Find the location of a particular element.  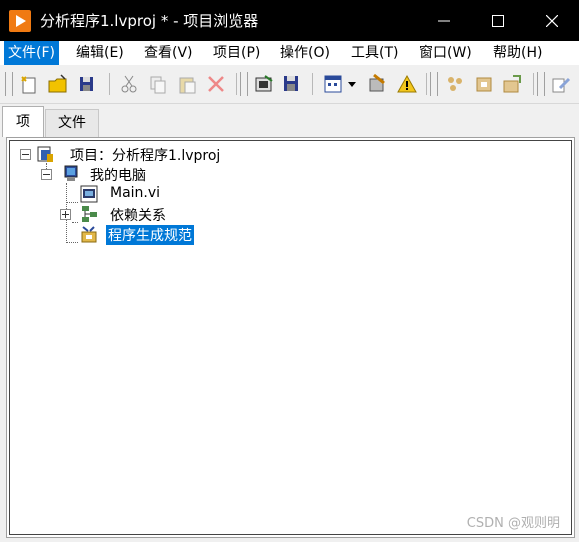

delete-icon is located at coordinates (216, 84).